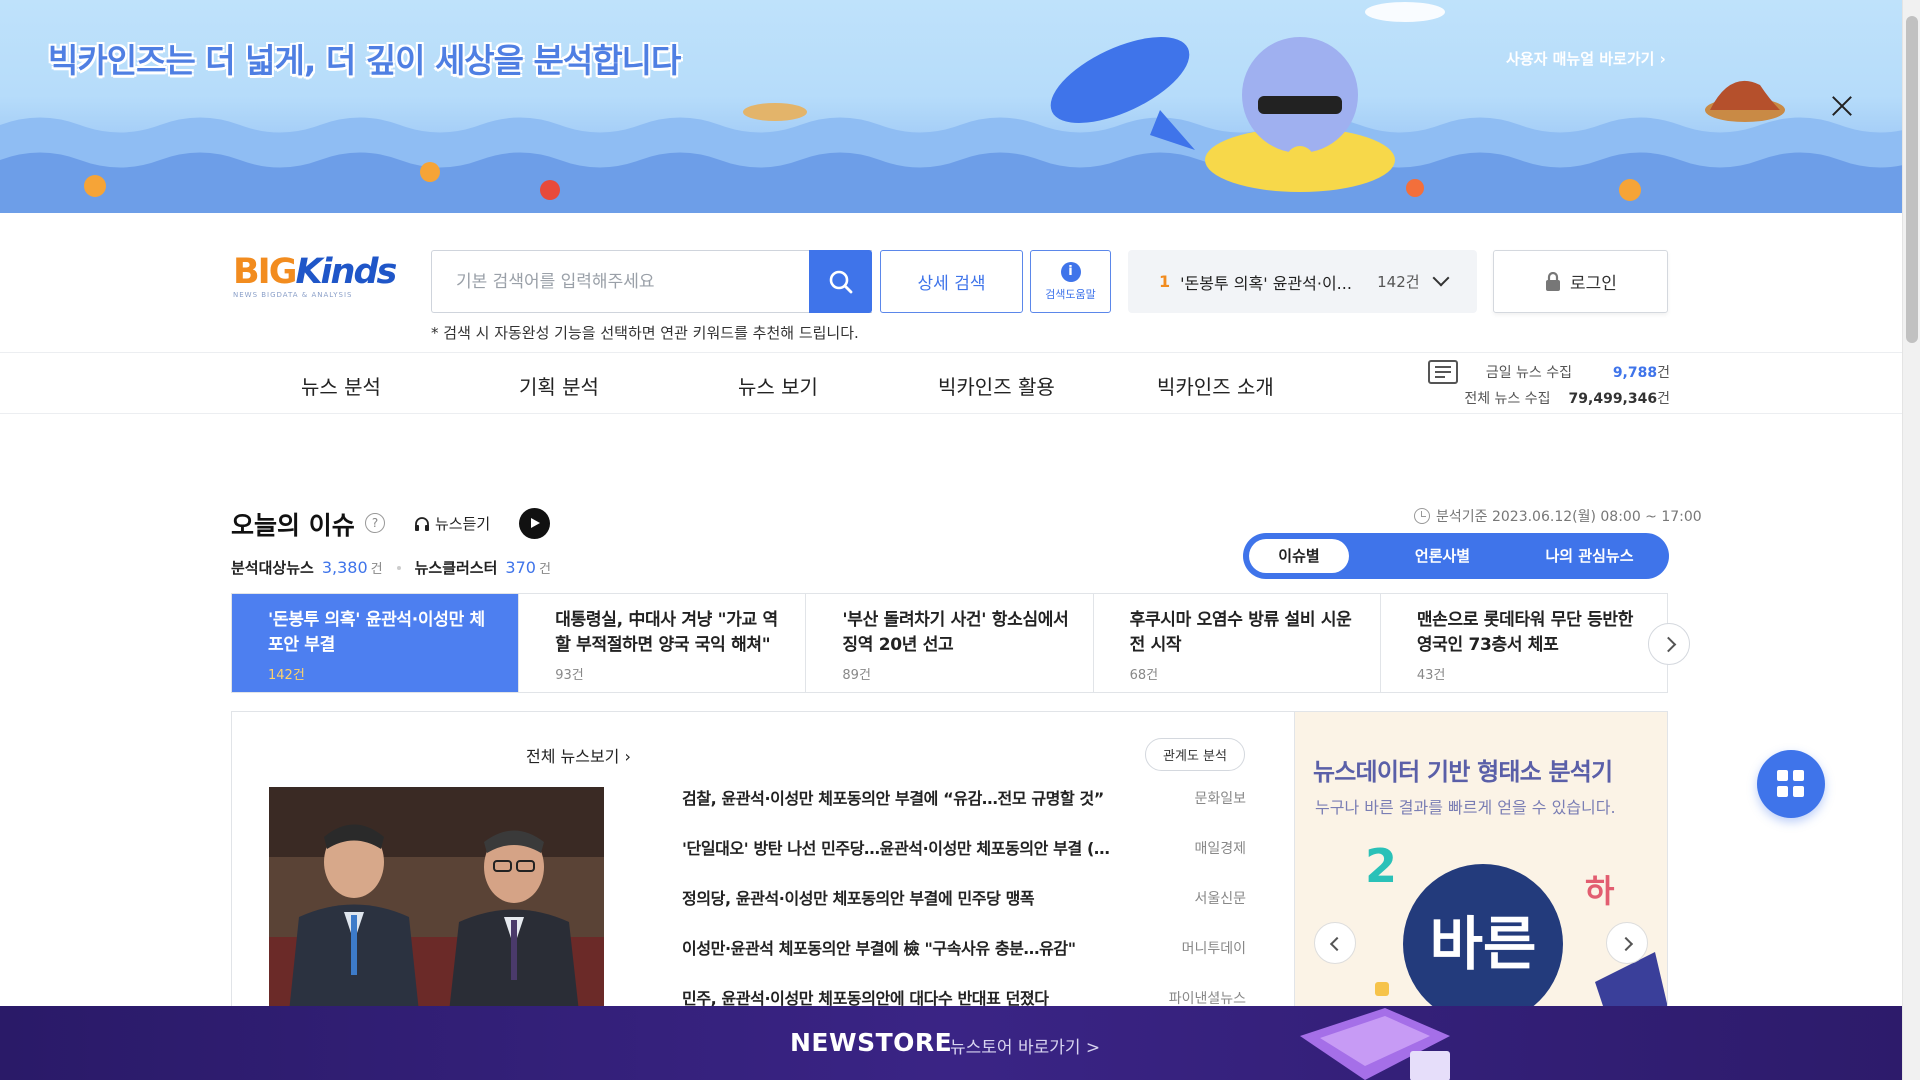 The width and height of the screenshot is (1920, 1080). Describe the element at coordinates (1213, 949) in the screenshot. I see `headline-source: 머니투데이` at that location.